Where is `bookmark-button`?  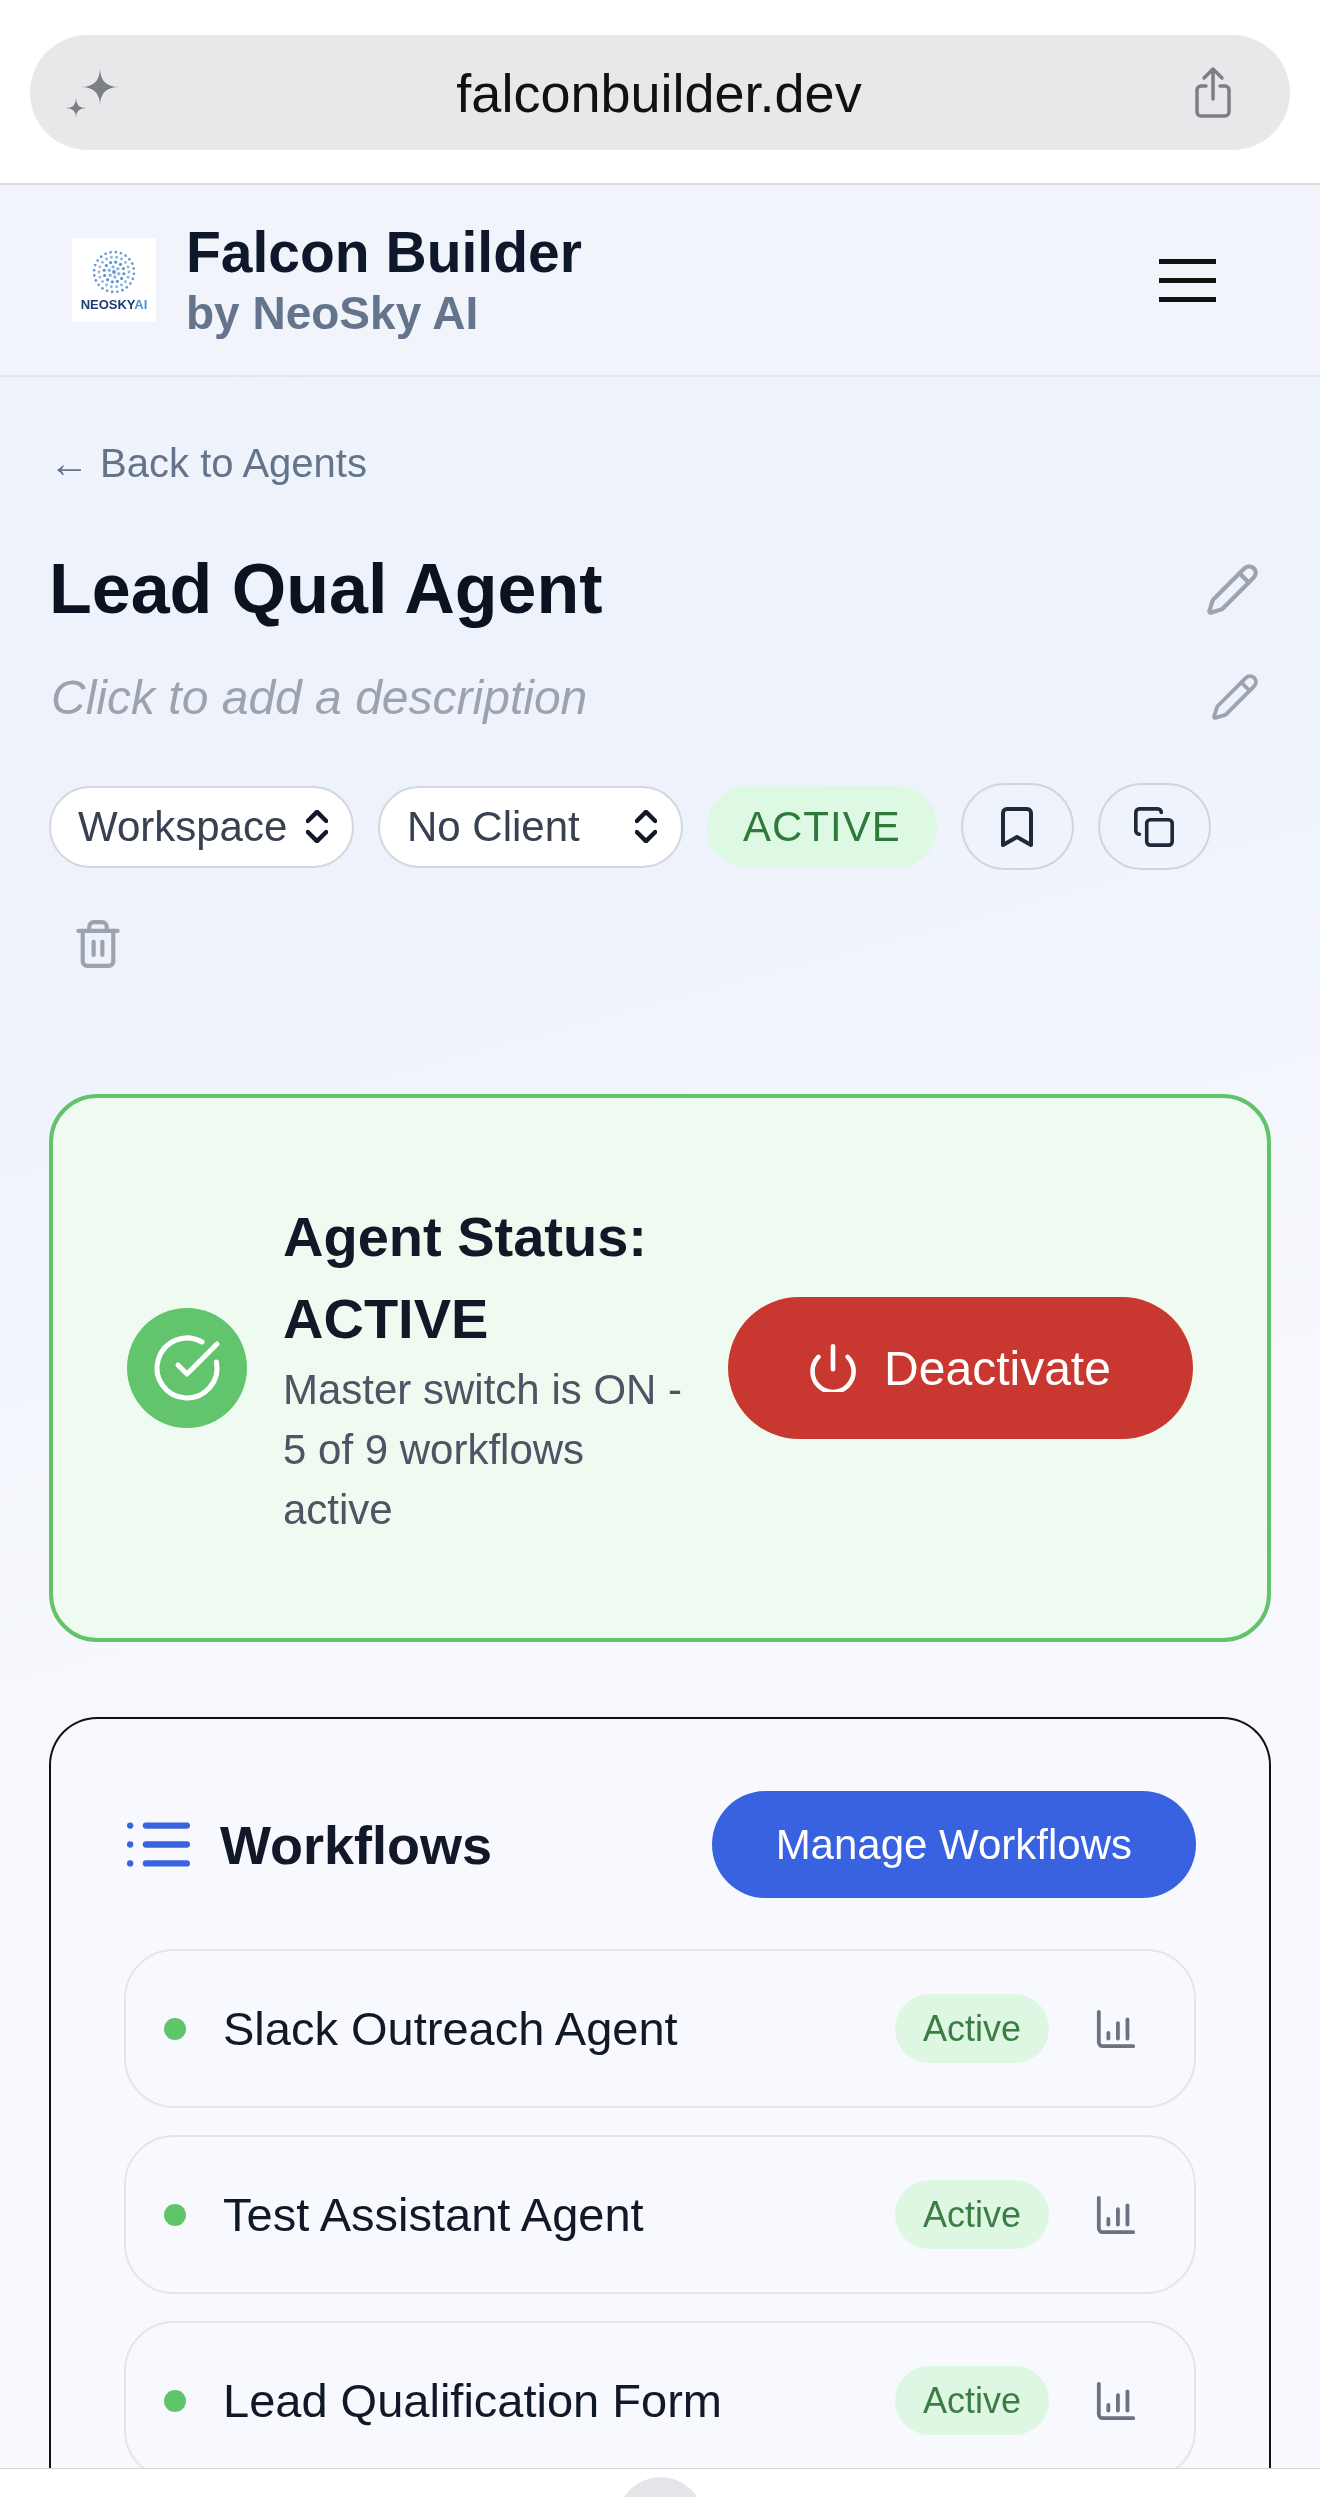
bookmark-button is located at coordinates (1017, 826).